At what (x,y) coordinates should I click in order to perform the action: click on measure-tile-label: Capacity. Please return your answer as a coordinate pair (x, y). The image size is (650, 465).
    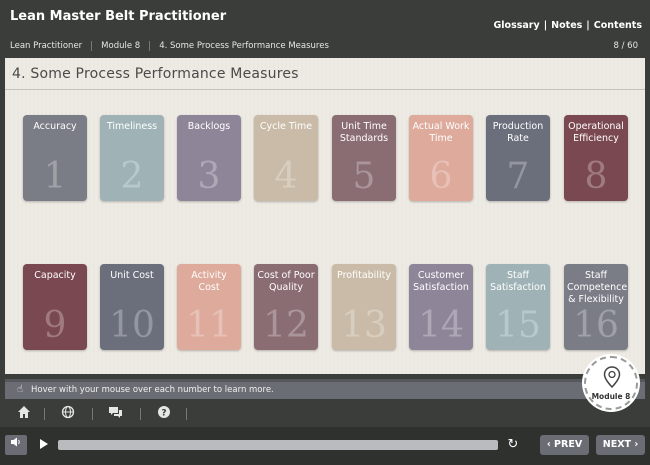
    Looking at the image, I should click on (55, 275).